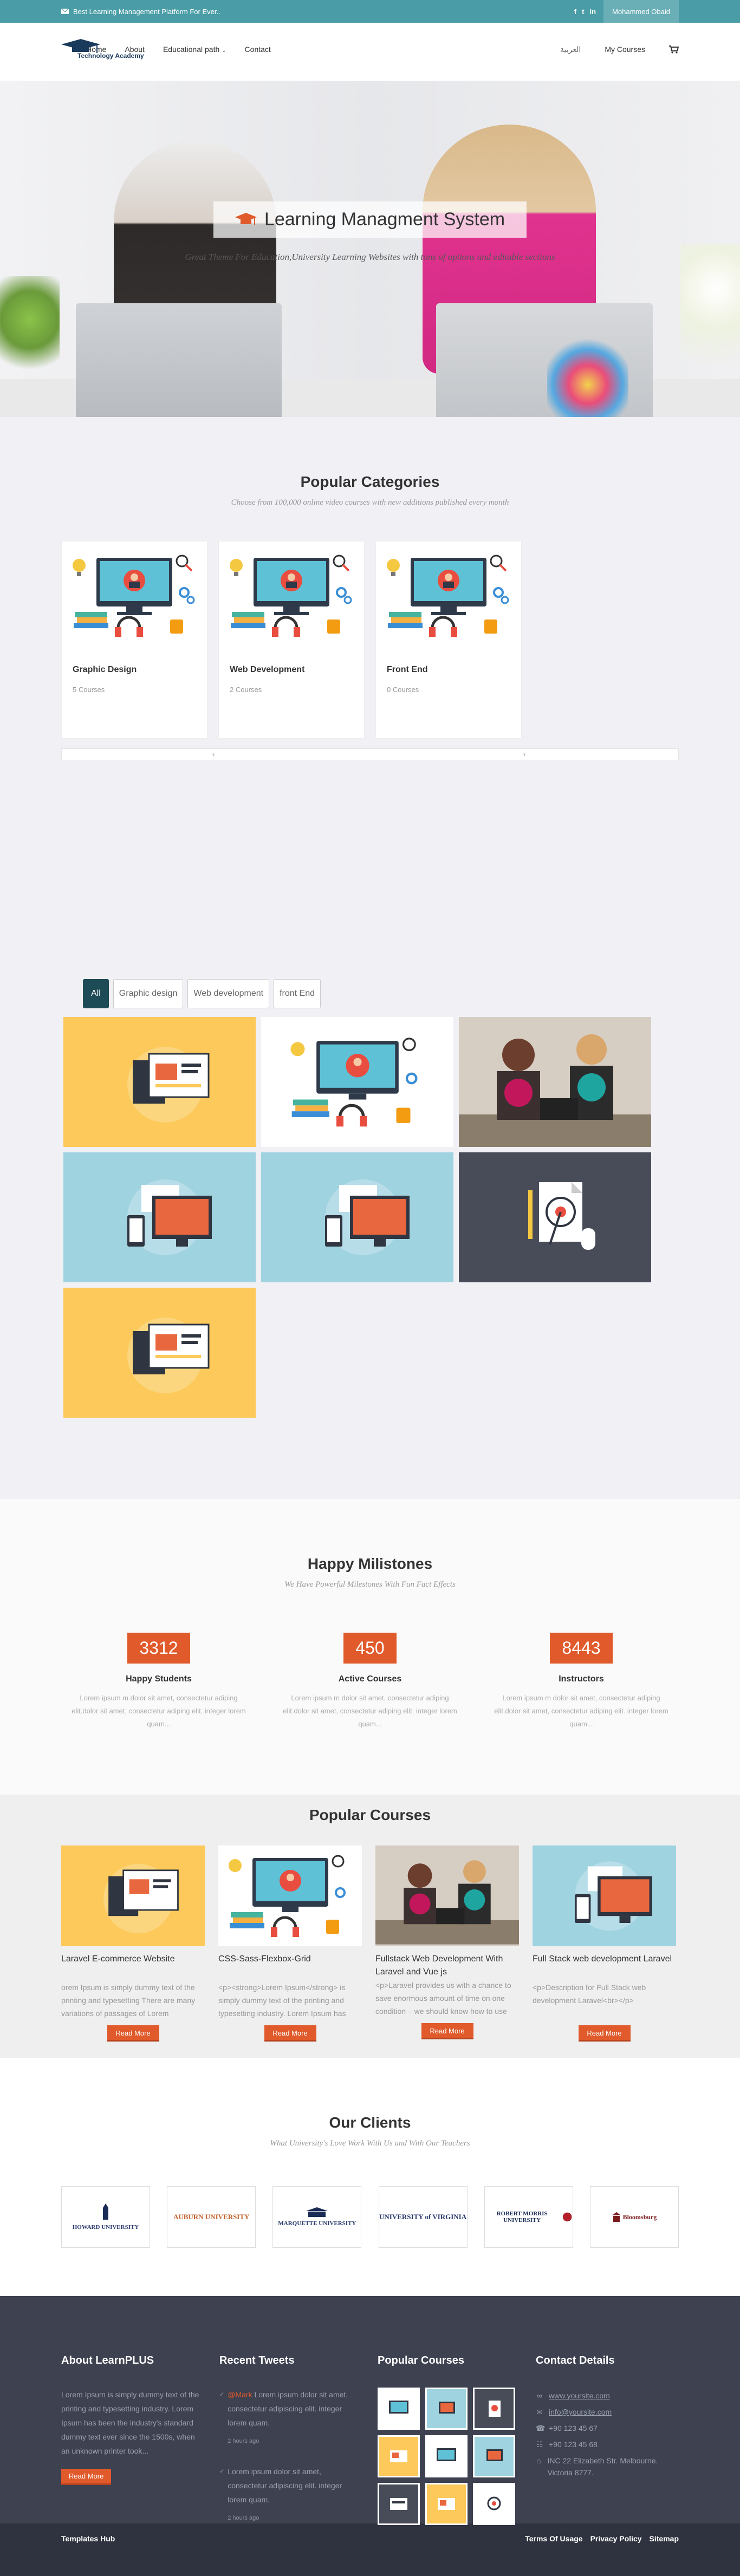  Describe the element at coordinates (539, 2444) in the screenshot. I see `fax-icon: ☷` at that location.